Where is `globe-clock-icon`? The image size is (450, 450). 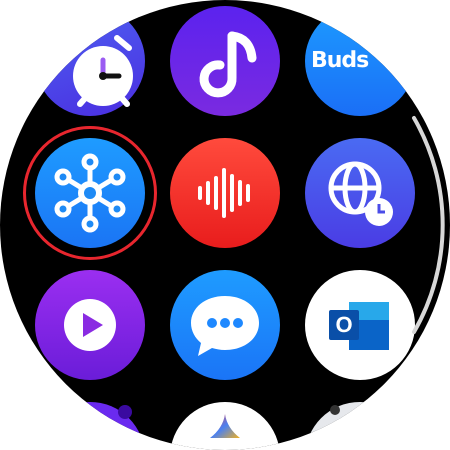 globe-clock-icon is located at coordinates (360, 194).